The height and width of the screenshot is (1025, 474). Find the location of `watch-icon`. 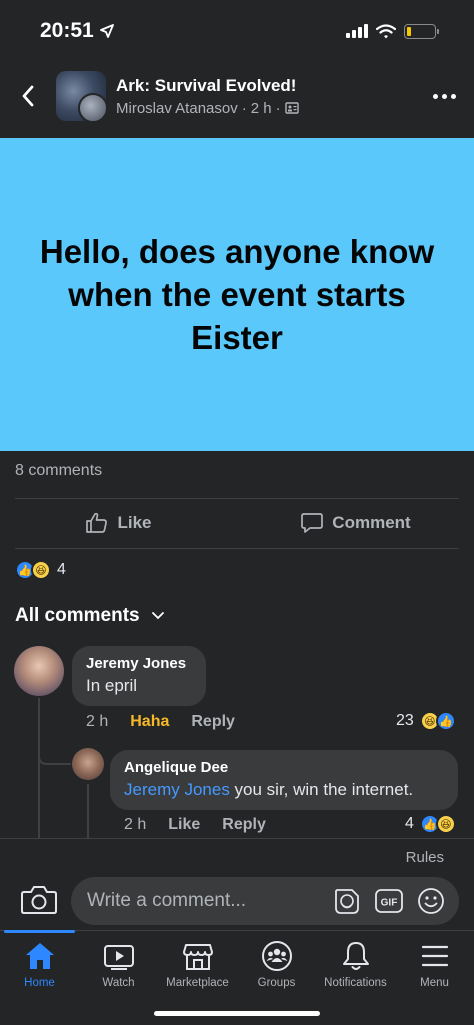

watch-icon is located at coordinates (119, 956).